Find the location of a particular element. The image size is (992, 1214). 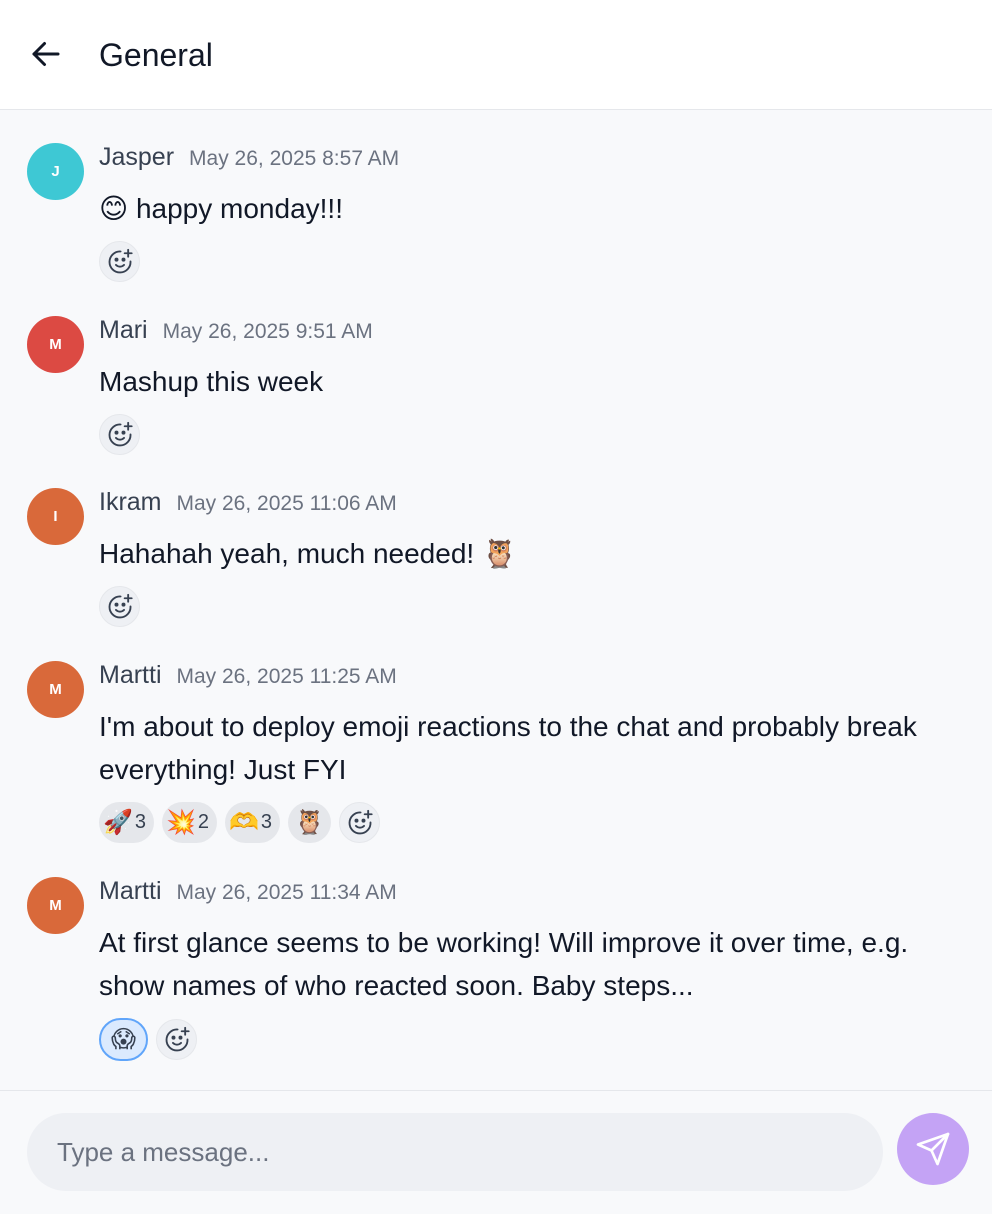

avatar-initial: I is located at coordinates (55, 516).